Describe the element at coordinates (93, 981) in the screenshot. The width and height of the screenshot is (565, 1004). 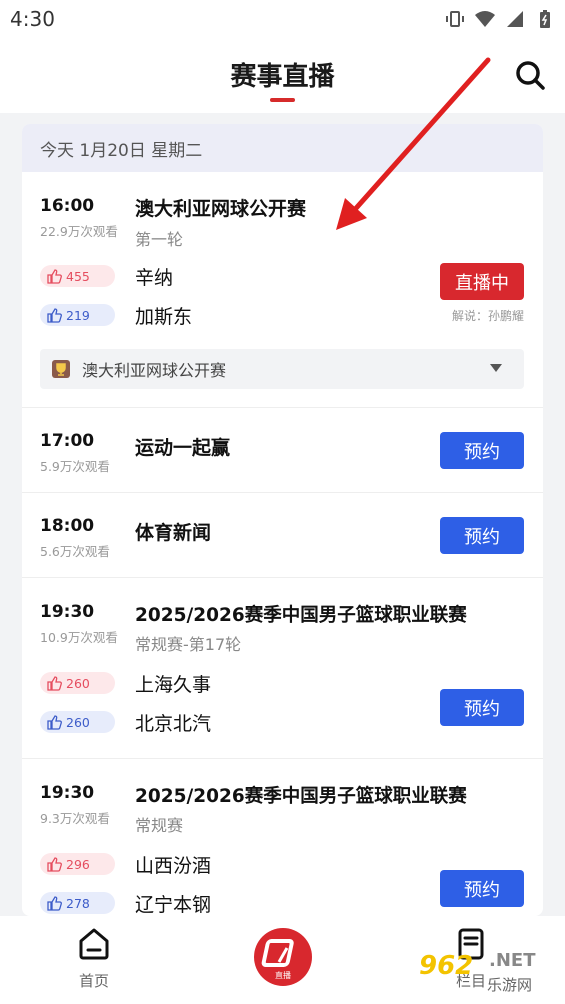
I see `nav-home-label: 首页` at that location.